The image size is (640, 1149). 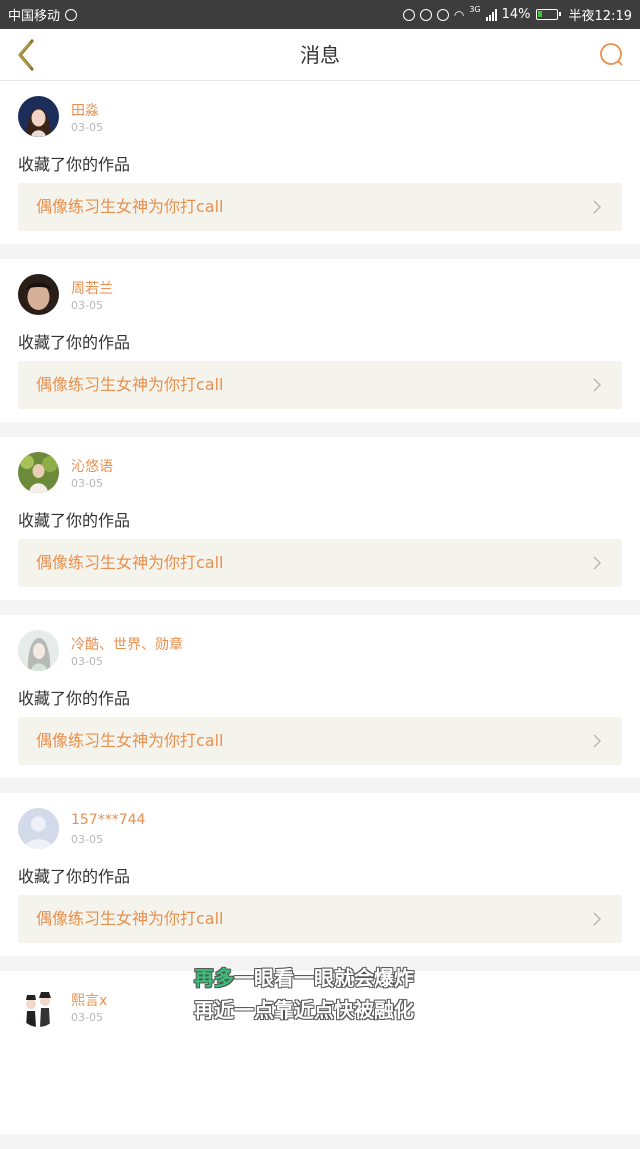 I want to click on page-title: 消息, so click(x=320, y=55).